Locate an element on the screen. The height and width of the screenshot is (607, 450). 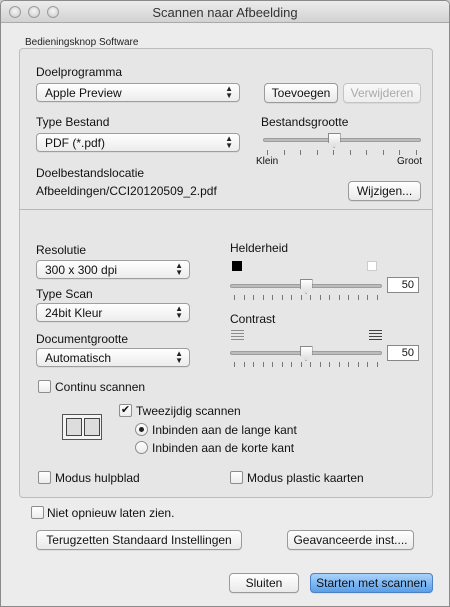
low-contrast-icon is located at coordinates (237, 335).